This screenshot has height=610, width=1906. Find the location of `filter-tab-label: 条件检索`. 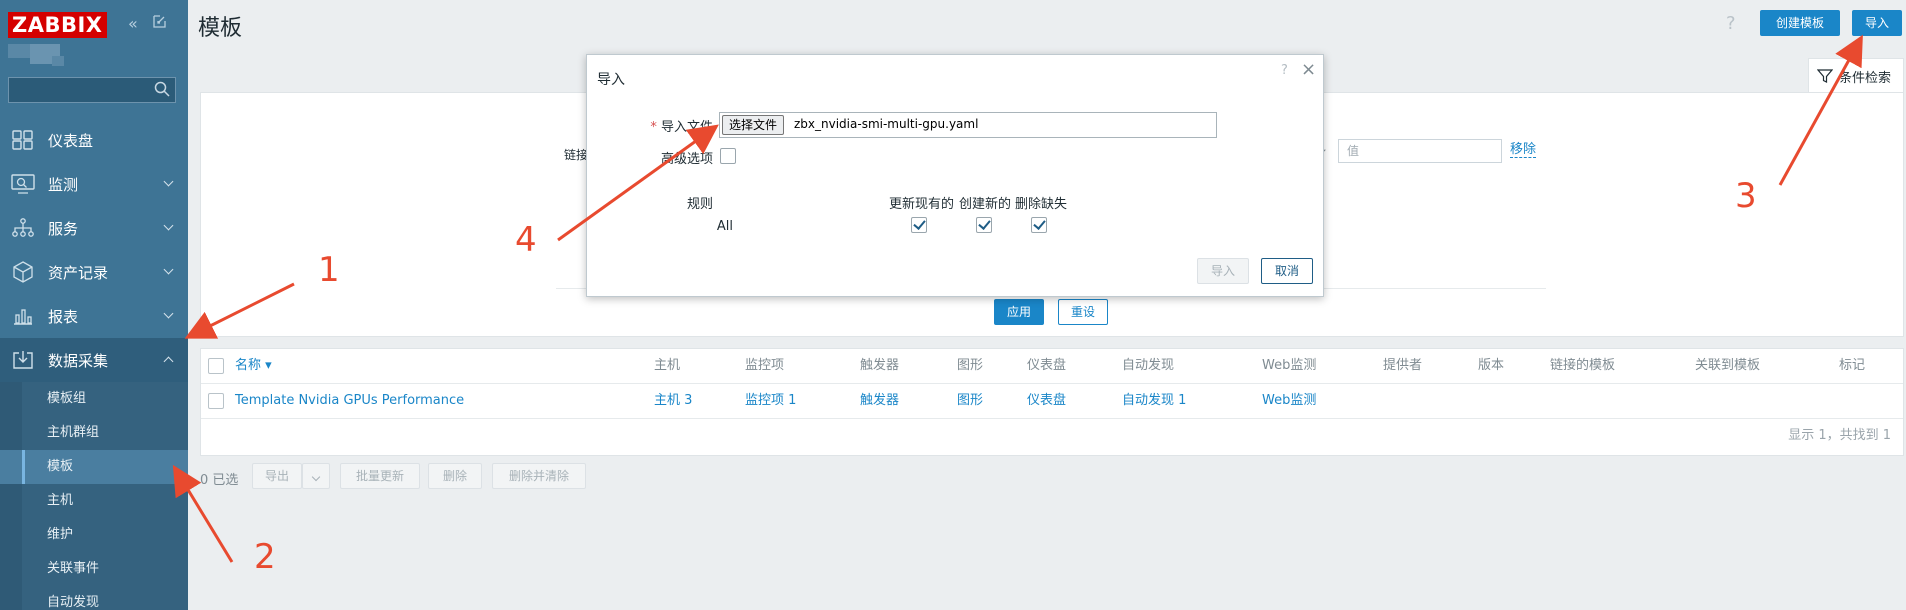

filter-tab-label: 条件检索 is located at coordinates (1865, 78).